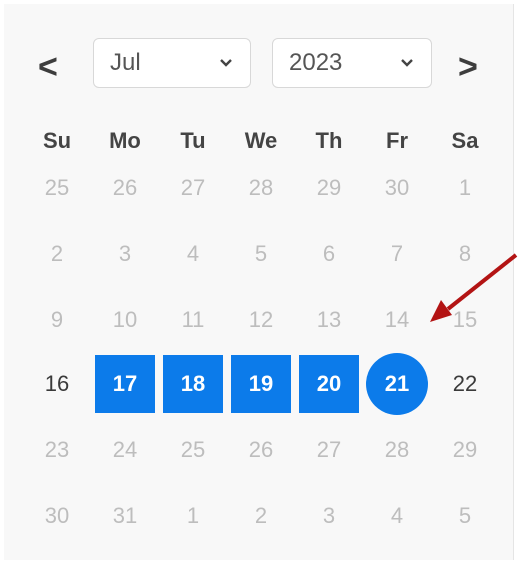 This screenshot has width=520, height=562. I want to click on red-arrow-icon, so click(474, 287).